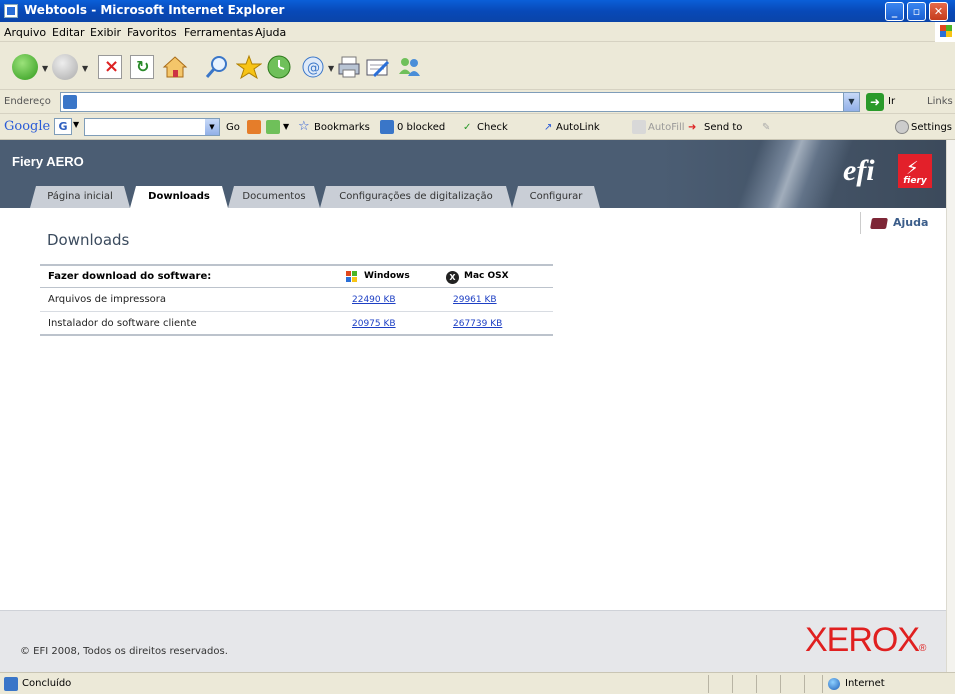 This screenshot has width=955, height=694. What do you see at coordinates (477, 683) in the screenshot?
I see `status-bar: Concluído Internet` at bounding box center [477, 683].